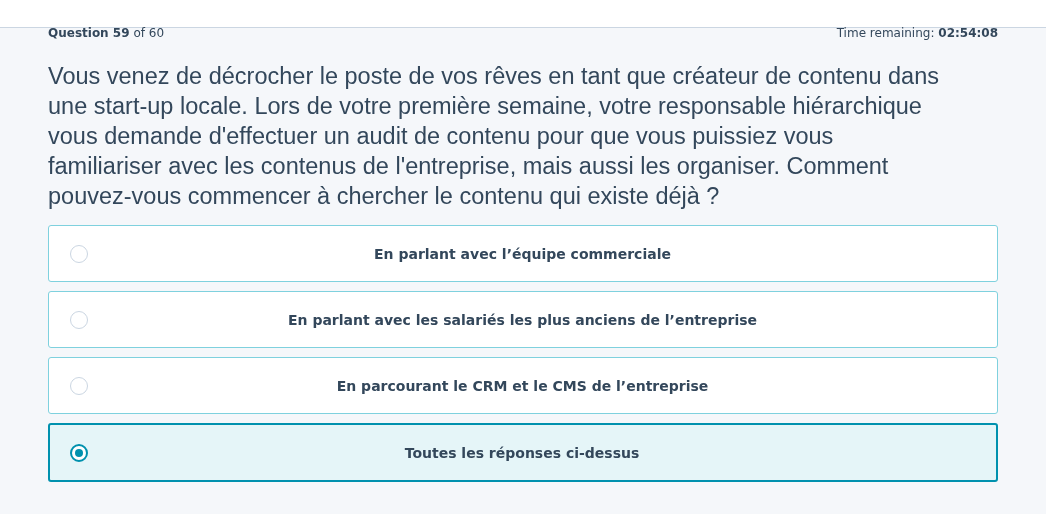 This screenshot has width=1046, height=514. I want to click on time-remaining: Time remaining: 02:54:08, so click(917, 33).